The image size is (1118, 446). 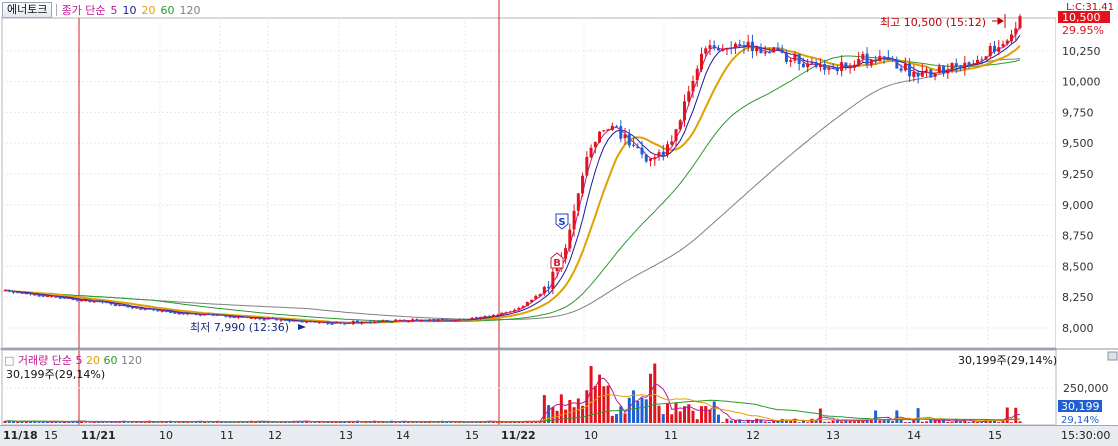 What do you see at coordinates (671, 435) in the screenshot?
I see `xlabel-11b: 11` at bounding box center [671, 435].